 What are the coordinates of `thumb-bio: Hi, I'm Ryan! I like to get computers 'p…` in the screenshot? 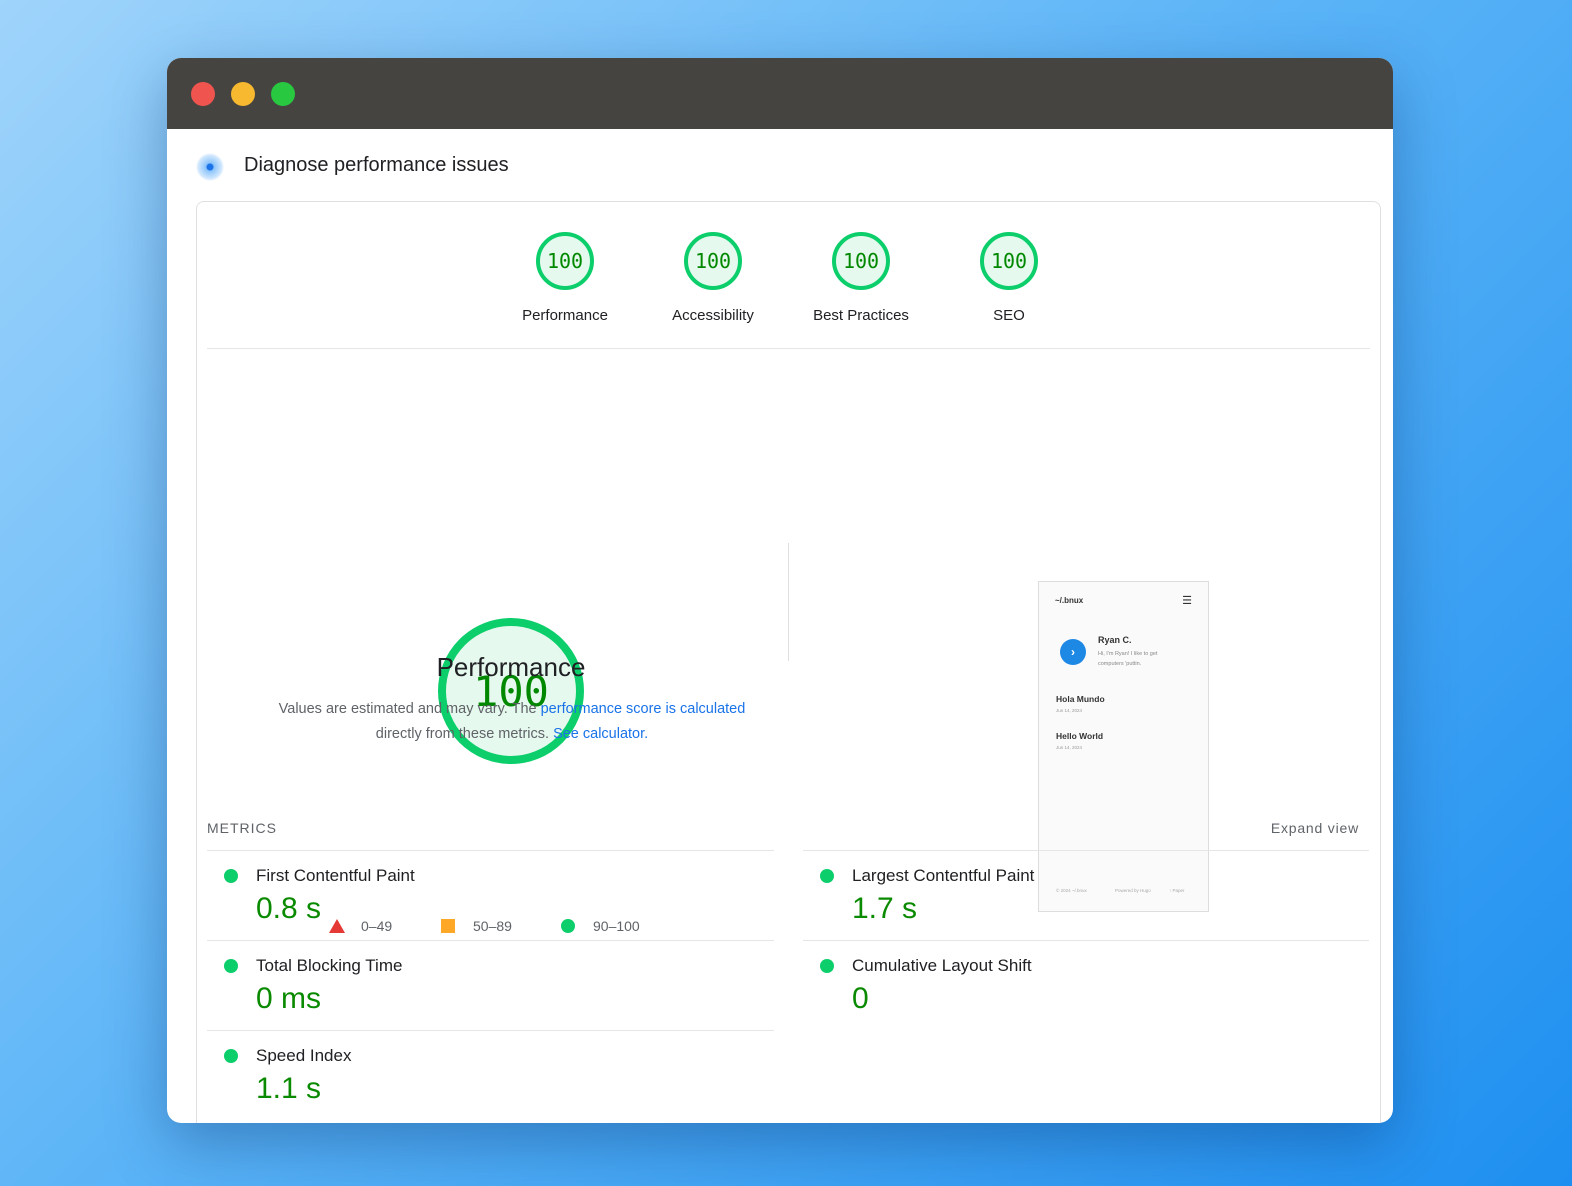 It's located at (1128, 659).